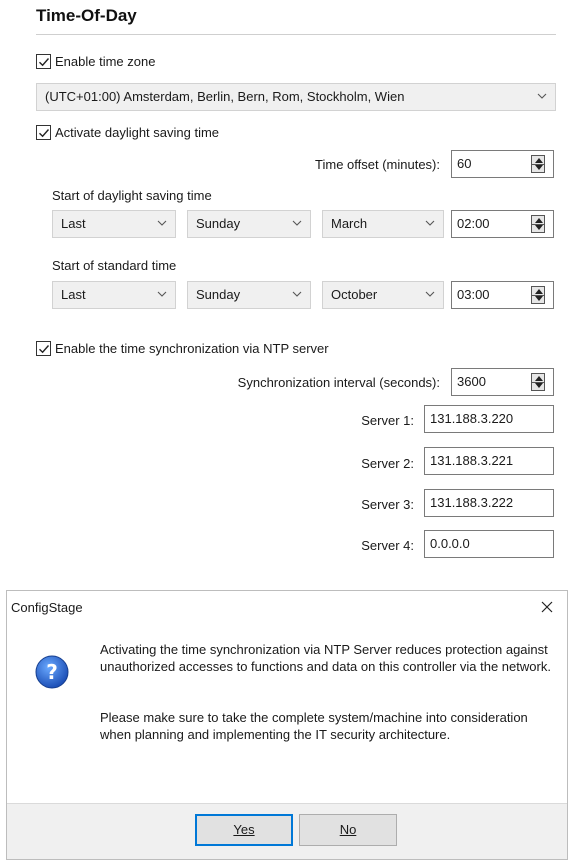 The image size is (568, 864). Describe the element at coordinates (387, 504) in the screenshot. I see `server-3-label: Server 3:` at that location.